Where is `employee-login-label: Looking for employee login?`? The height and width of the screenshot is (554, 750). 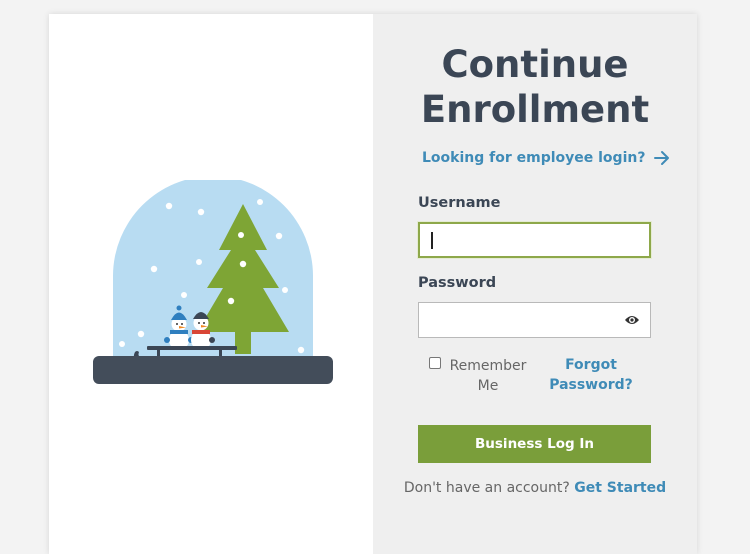
employee-login-label: Looking for employee login? is located at coordinates (534, 158).